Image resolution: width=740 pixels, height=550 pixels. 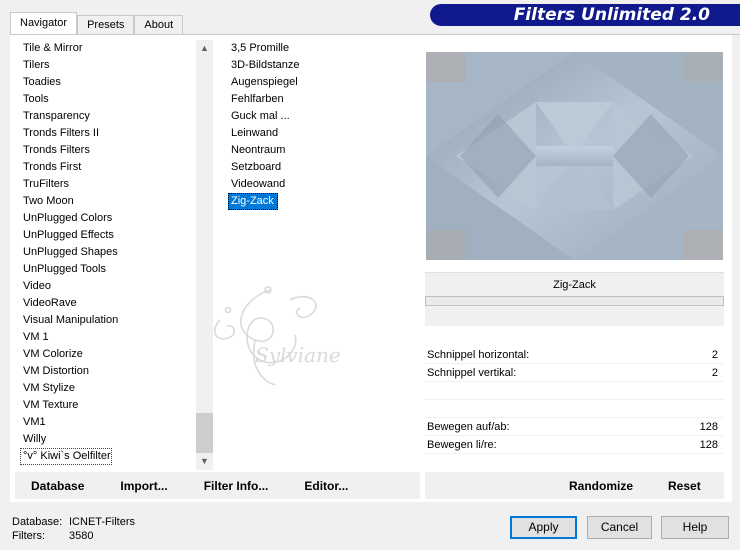 What do you see at coordinates (107, 150) in the screenshot?
I see `category-item: Tronds Filters` at bounding box center [107, 150].